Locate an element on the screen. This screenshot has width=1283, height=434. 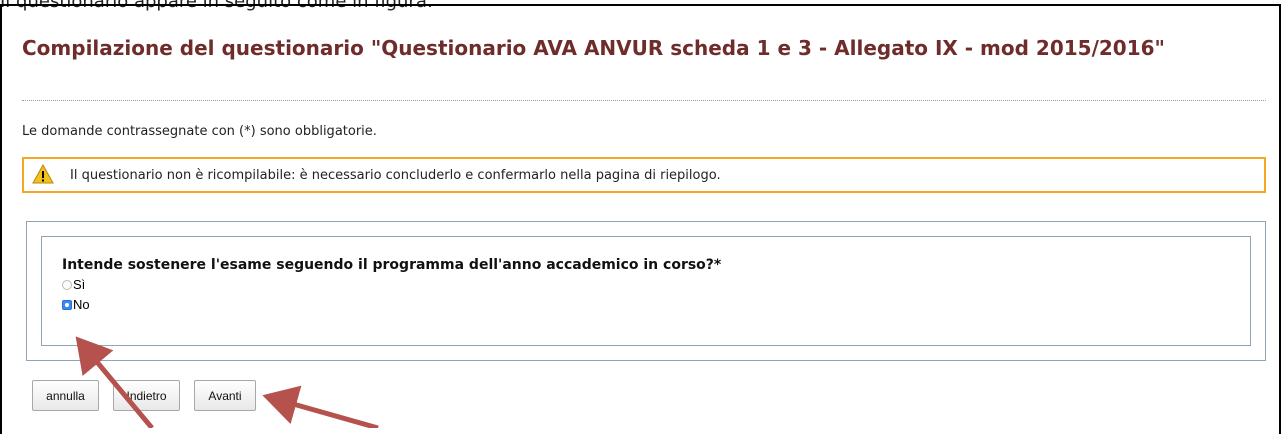
option-no: No is located at coordinates (76, 304).